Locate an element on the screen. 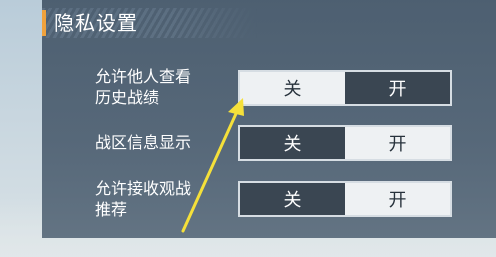 The width and height of the screenshot is (496, 257). toggle-history-record: 关 开 is located at coordinates (345, 88).